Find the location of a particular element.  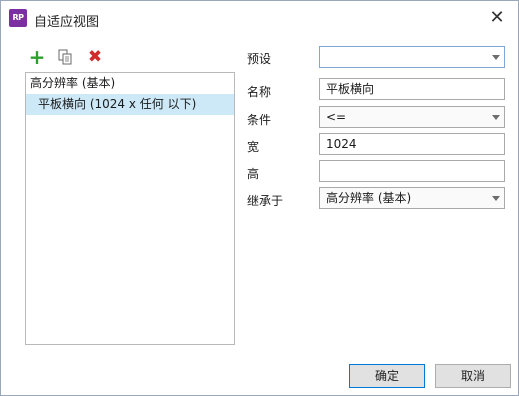

inherit-select: 高分辨率 (基本) is located at coordinates (412, 198).